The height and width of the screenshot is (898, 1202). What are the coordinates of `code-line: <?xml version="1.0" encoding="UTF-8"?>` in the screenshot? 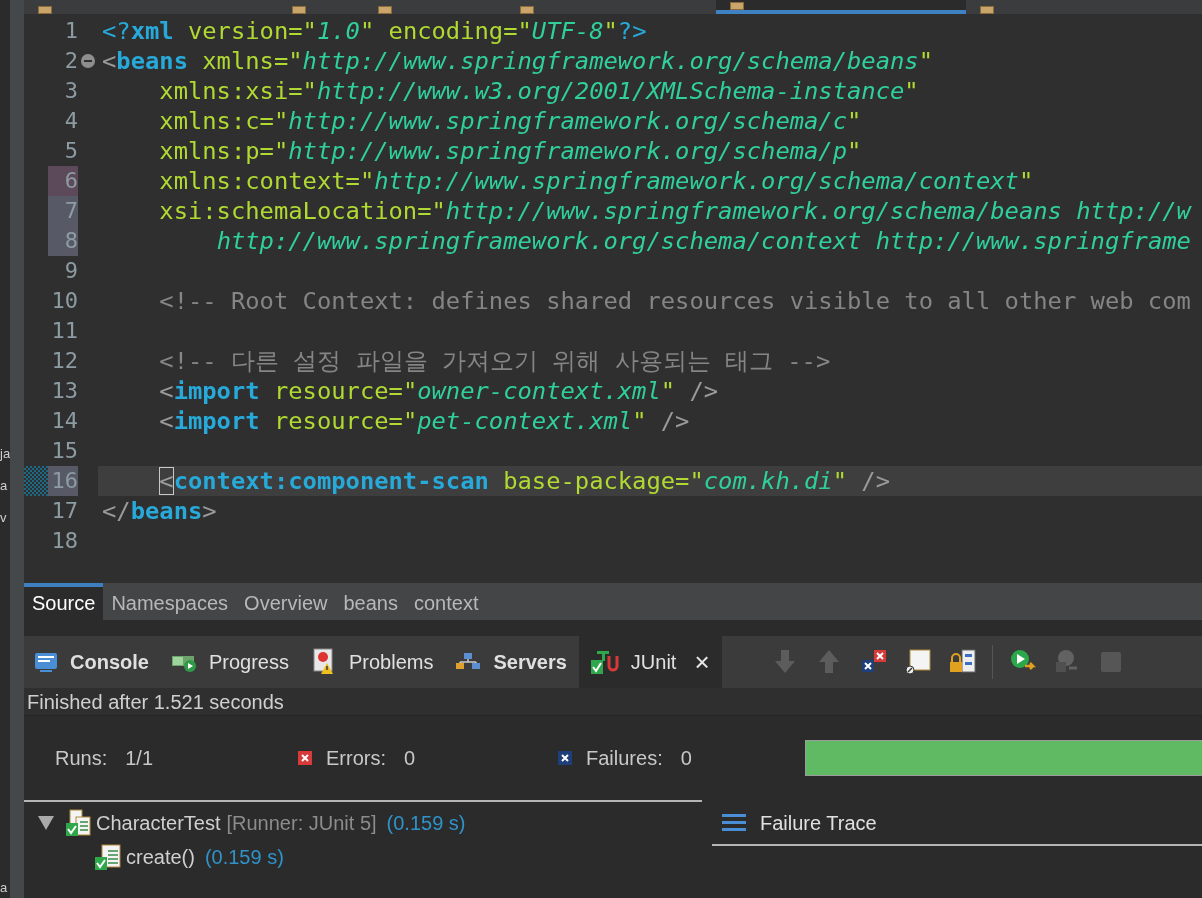 It's located at (374, 31).